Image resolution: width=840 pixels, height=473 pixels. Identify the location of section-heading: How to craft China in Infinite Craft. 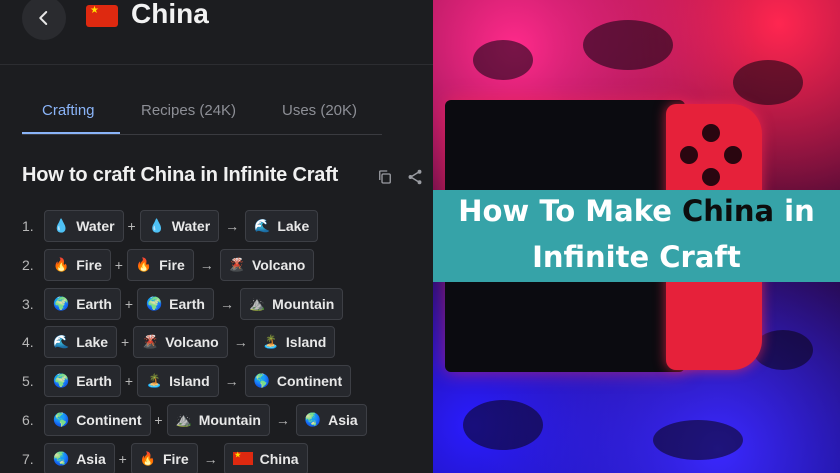
(180, 175).